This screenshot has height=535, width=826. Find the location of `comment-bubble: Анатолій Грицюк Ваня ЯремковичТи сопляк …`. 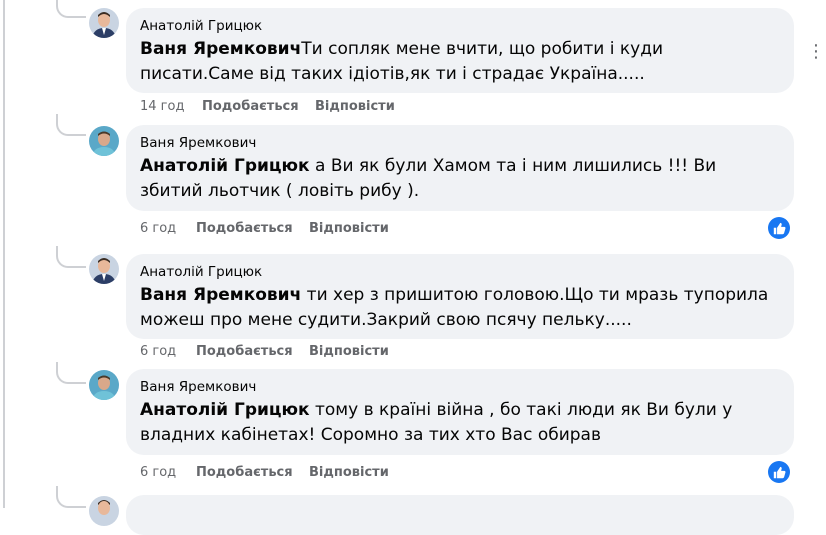

comment-bubble: Анатолій Грицюк Ваня ЯремковичТи сопляк … is located at coordinates (460, 50).